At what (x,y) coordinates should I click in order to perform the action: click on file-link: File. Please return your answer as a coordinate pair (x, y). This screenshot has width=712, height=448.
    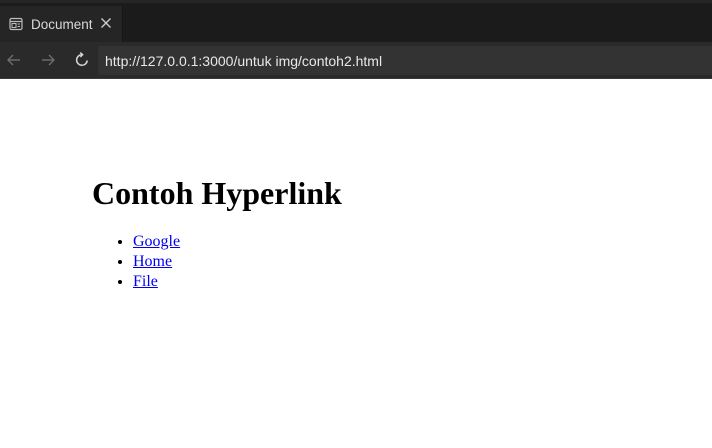
    Looking at the image, I should click on (145, 281).